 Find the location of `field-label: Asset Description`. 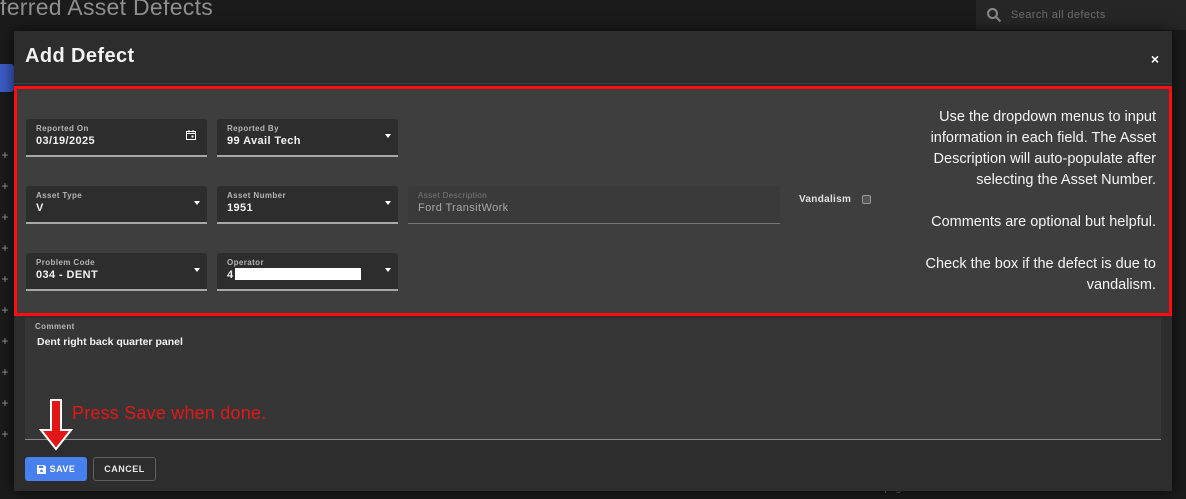

field-label: Asset Description is located at coordinates (453, 195).